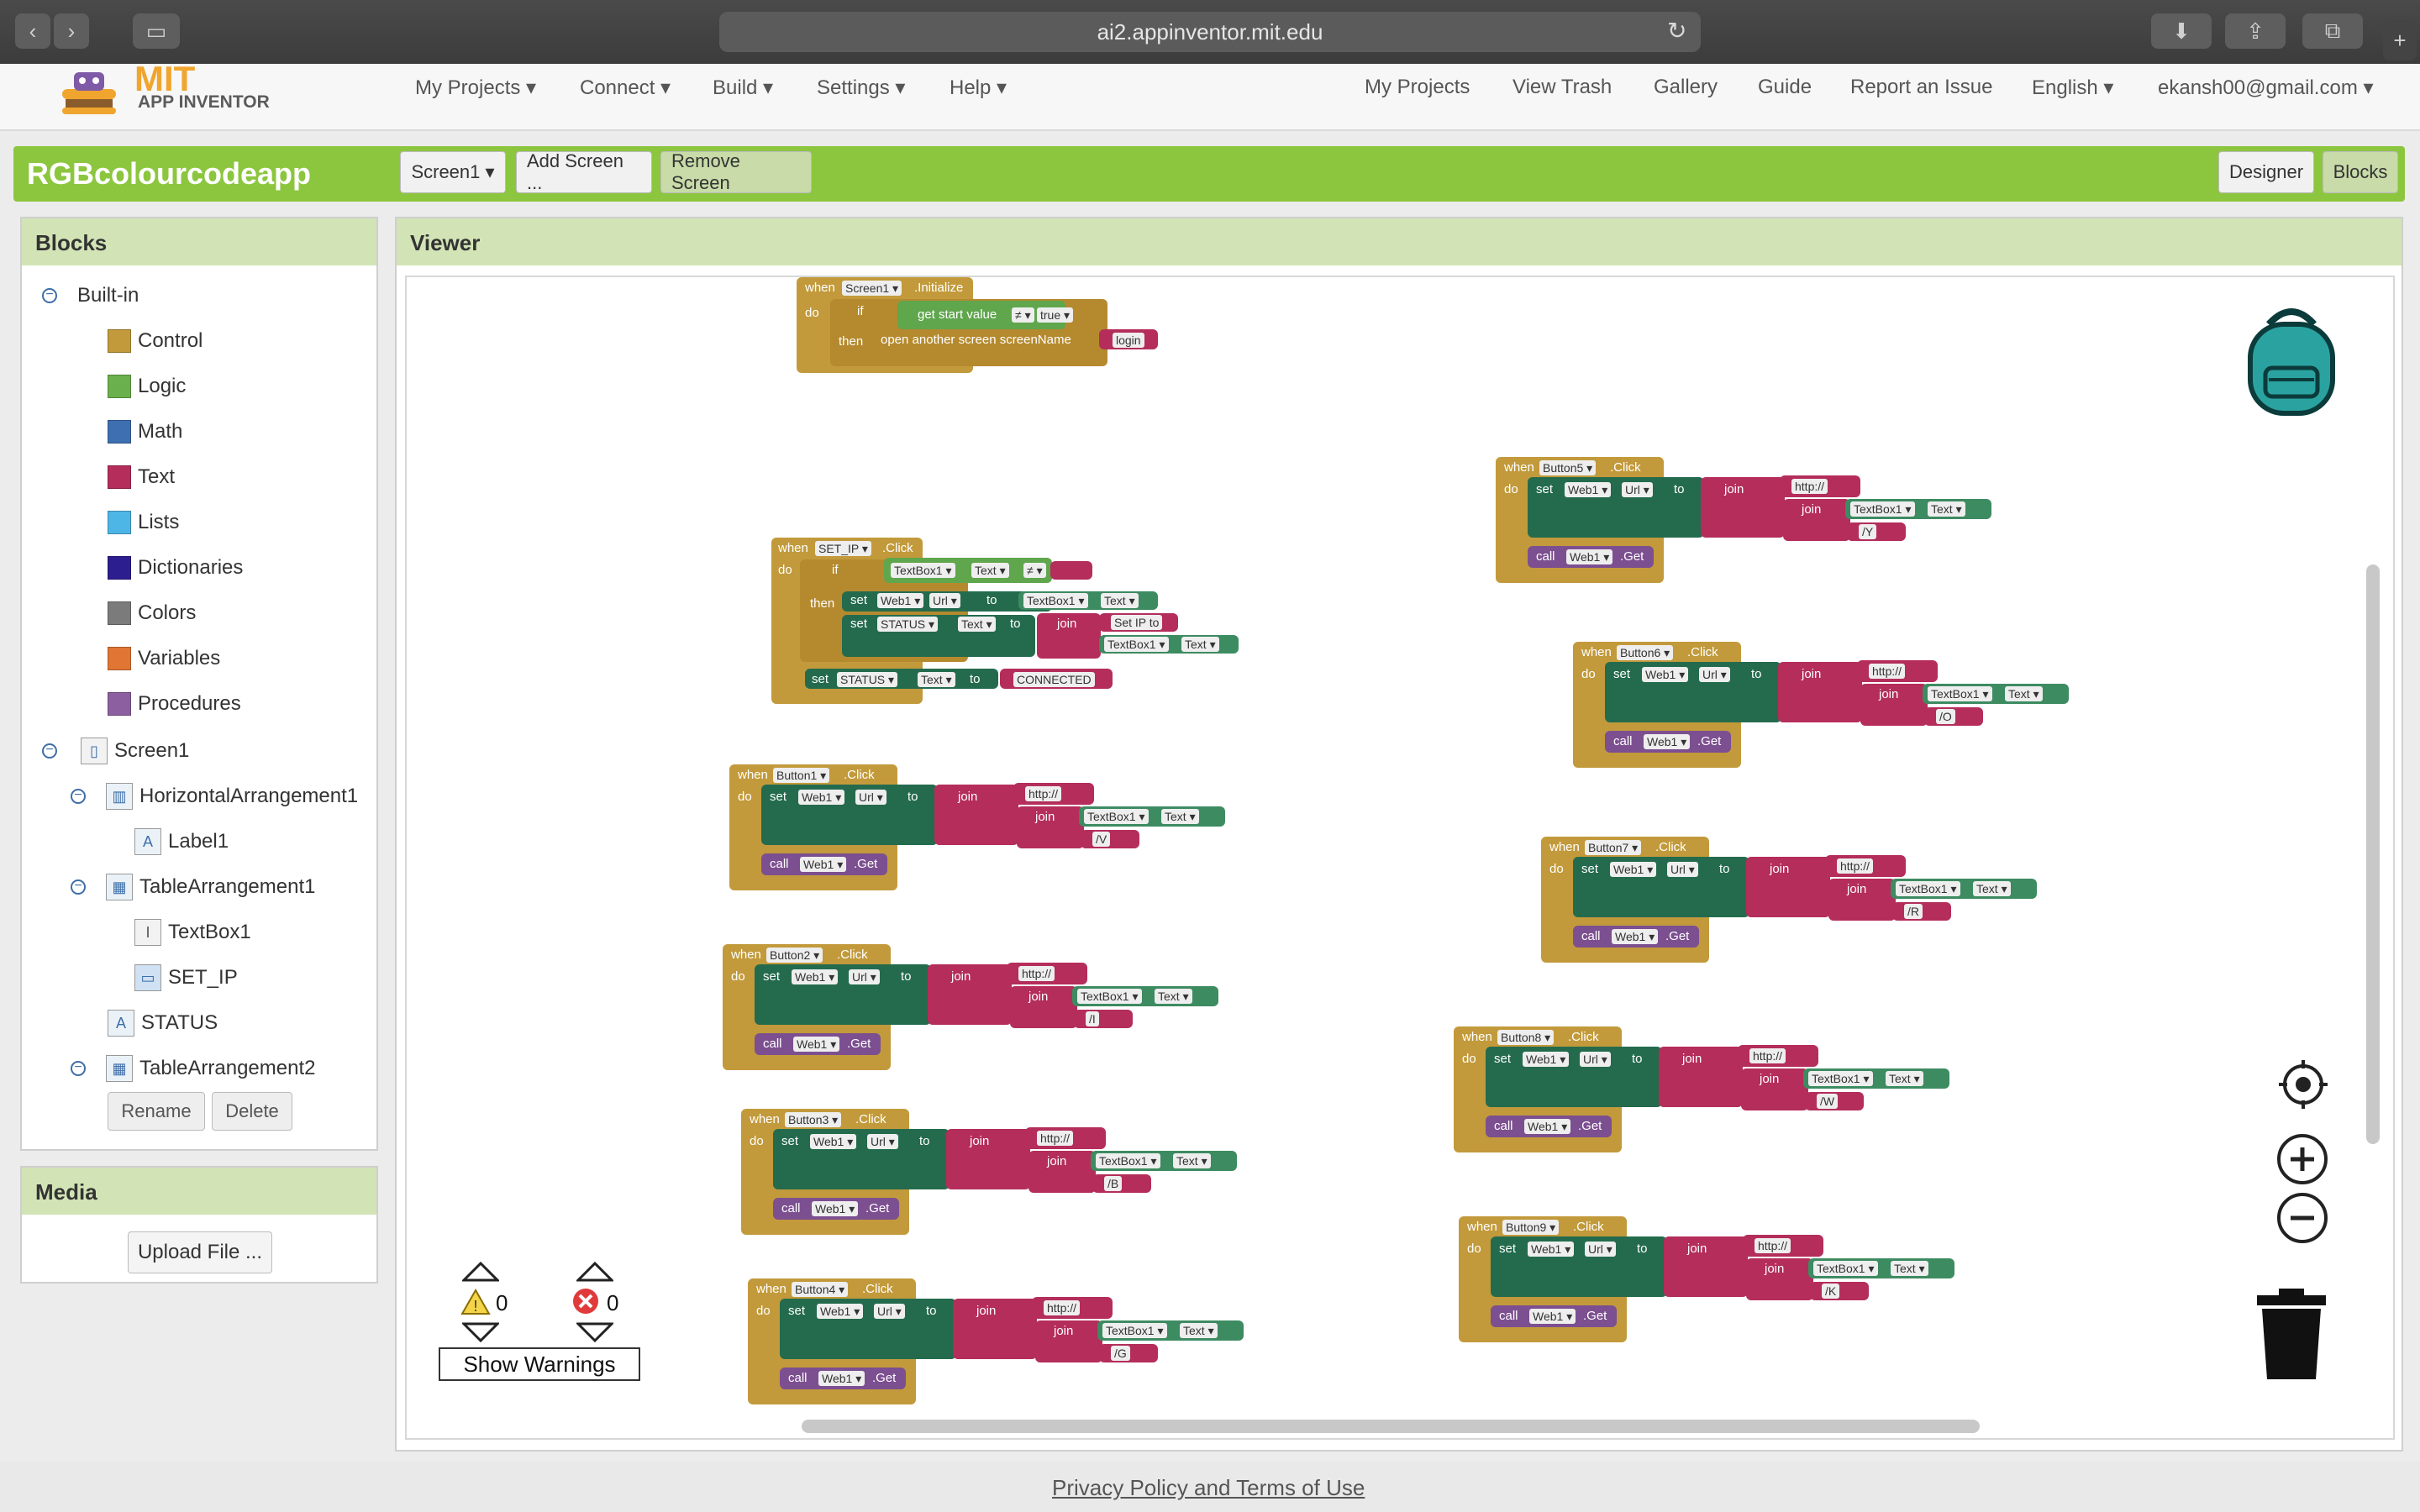 This screenshot has height=1512, width=2420. What do you see at coordinates (978, 88) in the screenshot?
I see `nav-help-menu: Help ▾` at bounding box center [978, 88].